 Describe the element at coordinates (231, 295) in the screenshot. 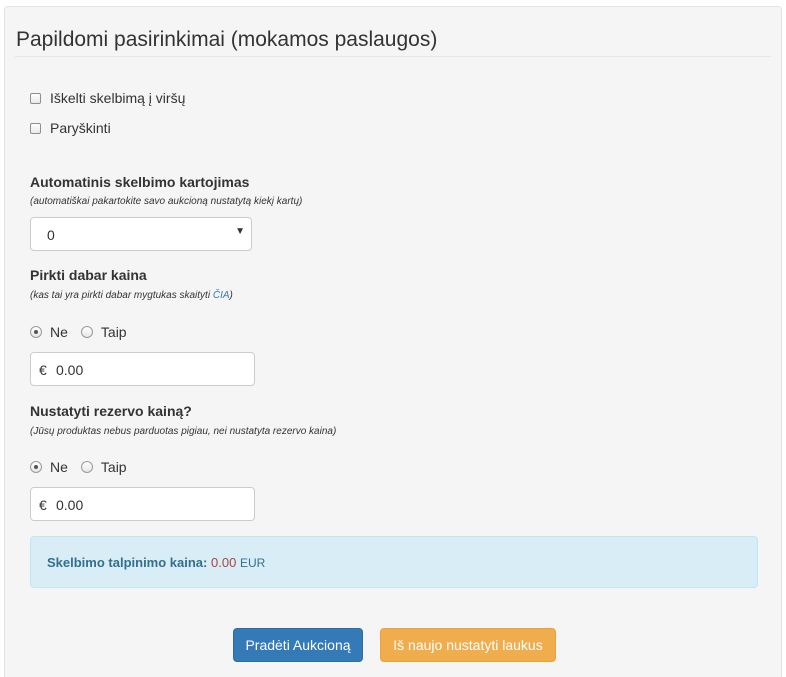

I see `buy-now-hint-suffix: )` at that location.